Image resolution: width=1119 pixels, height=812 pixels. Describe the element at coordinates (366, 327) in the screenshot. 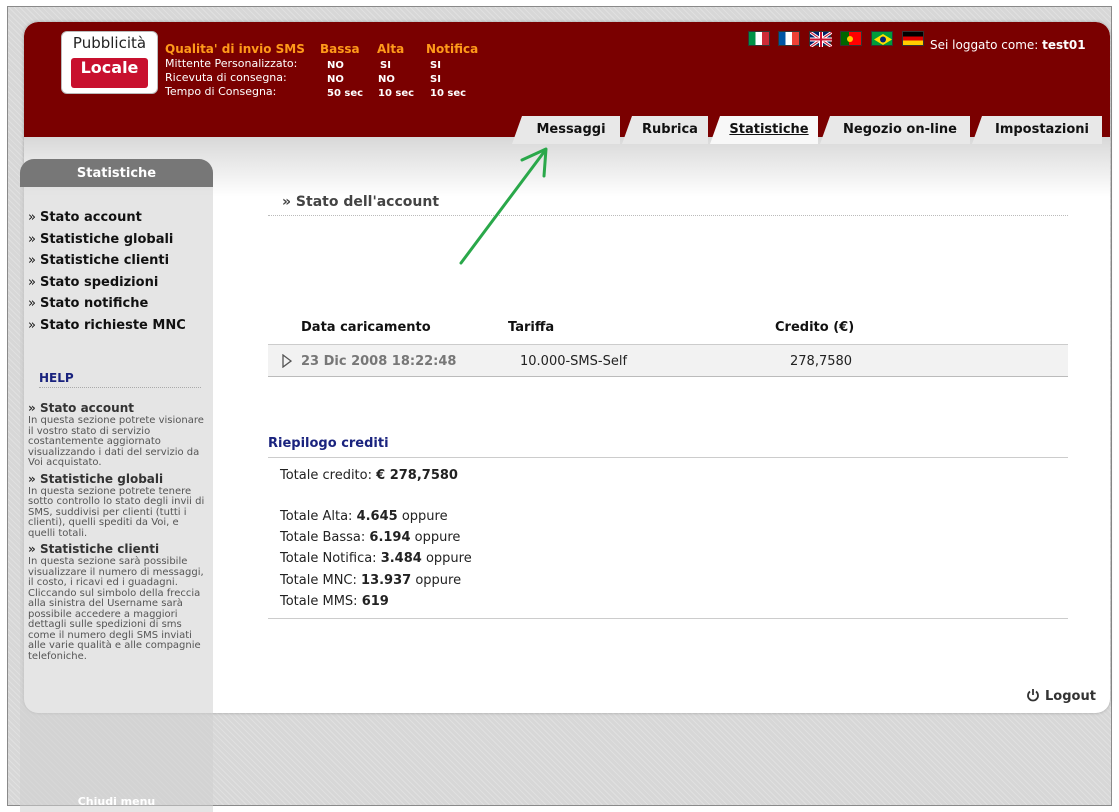

I see `table-header-date: Data caricamento` at that location.